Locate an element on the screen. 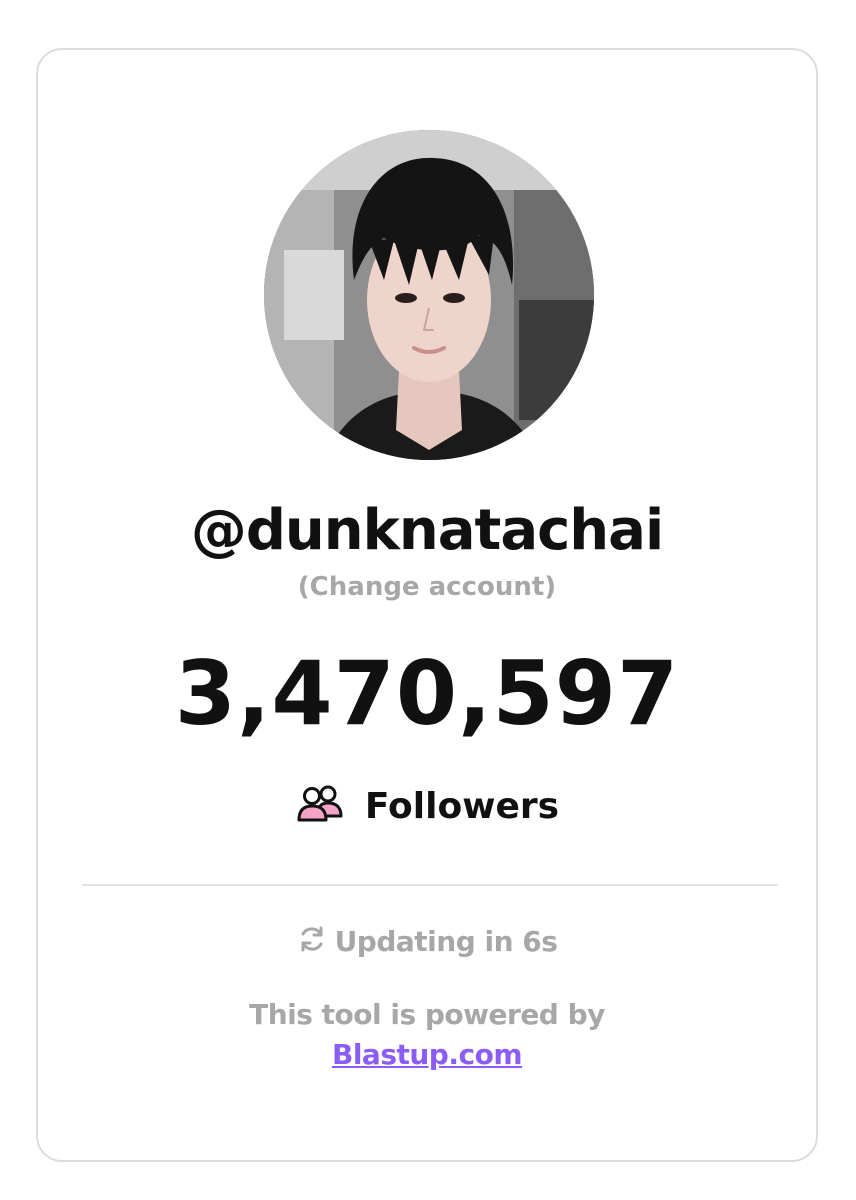 The image size is (856, 1200). refresh-icon is located at coordinates (312, 941).